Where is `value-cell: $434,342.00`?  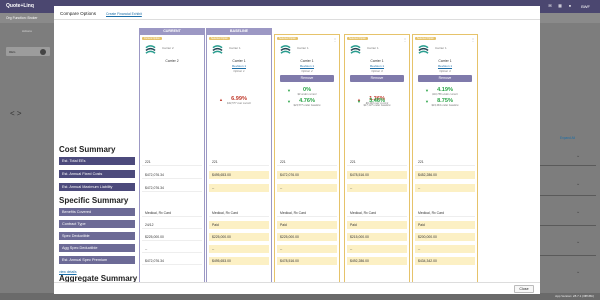
value-cell: $434,342.00 is located at coordinates (445, 261).